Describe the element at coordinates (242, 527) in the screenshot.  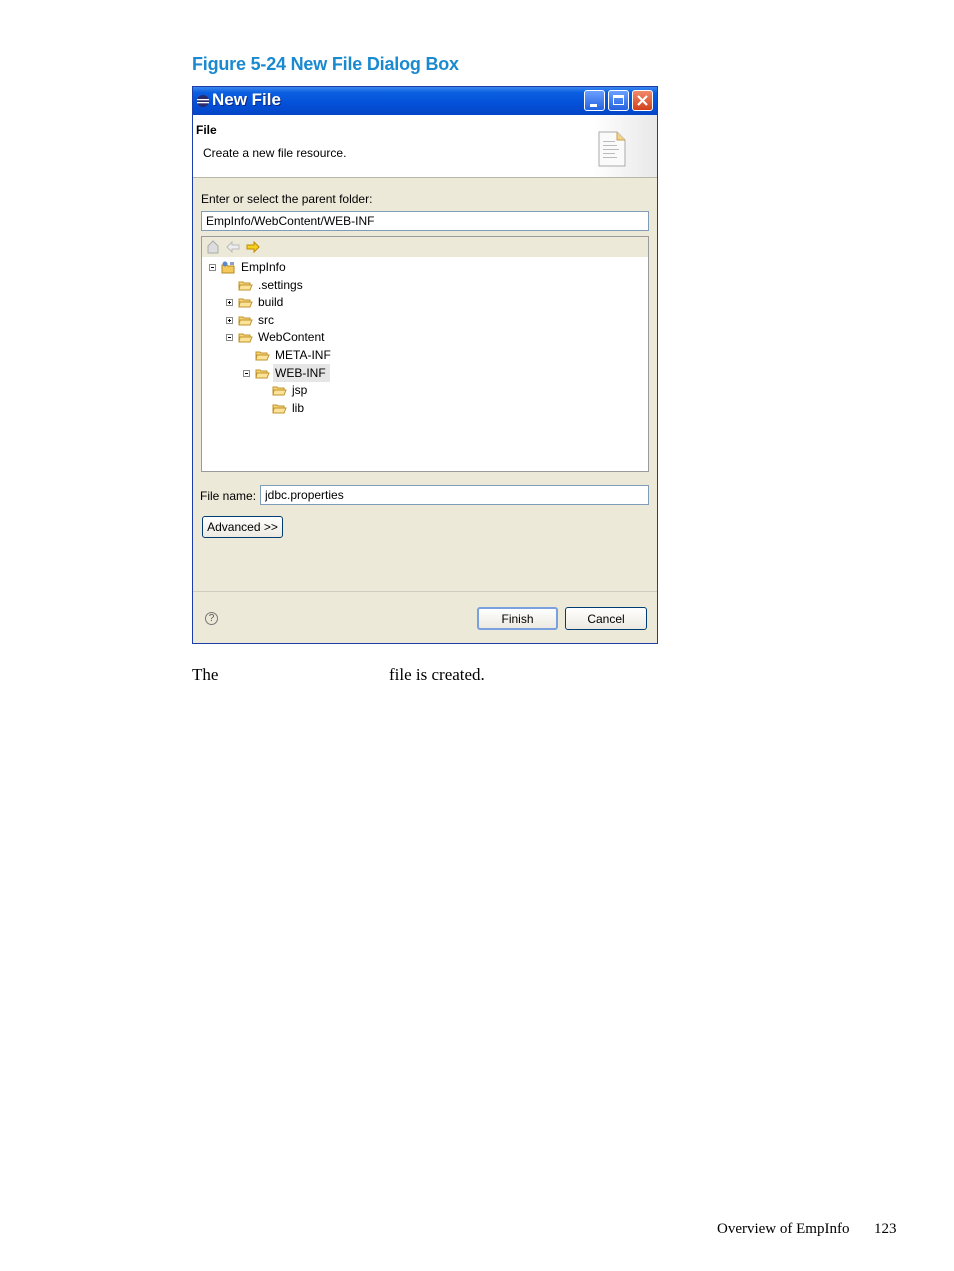
I see `advanced-button: Advanced >>` at that location.